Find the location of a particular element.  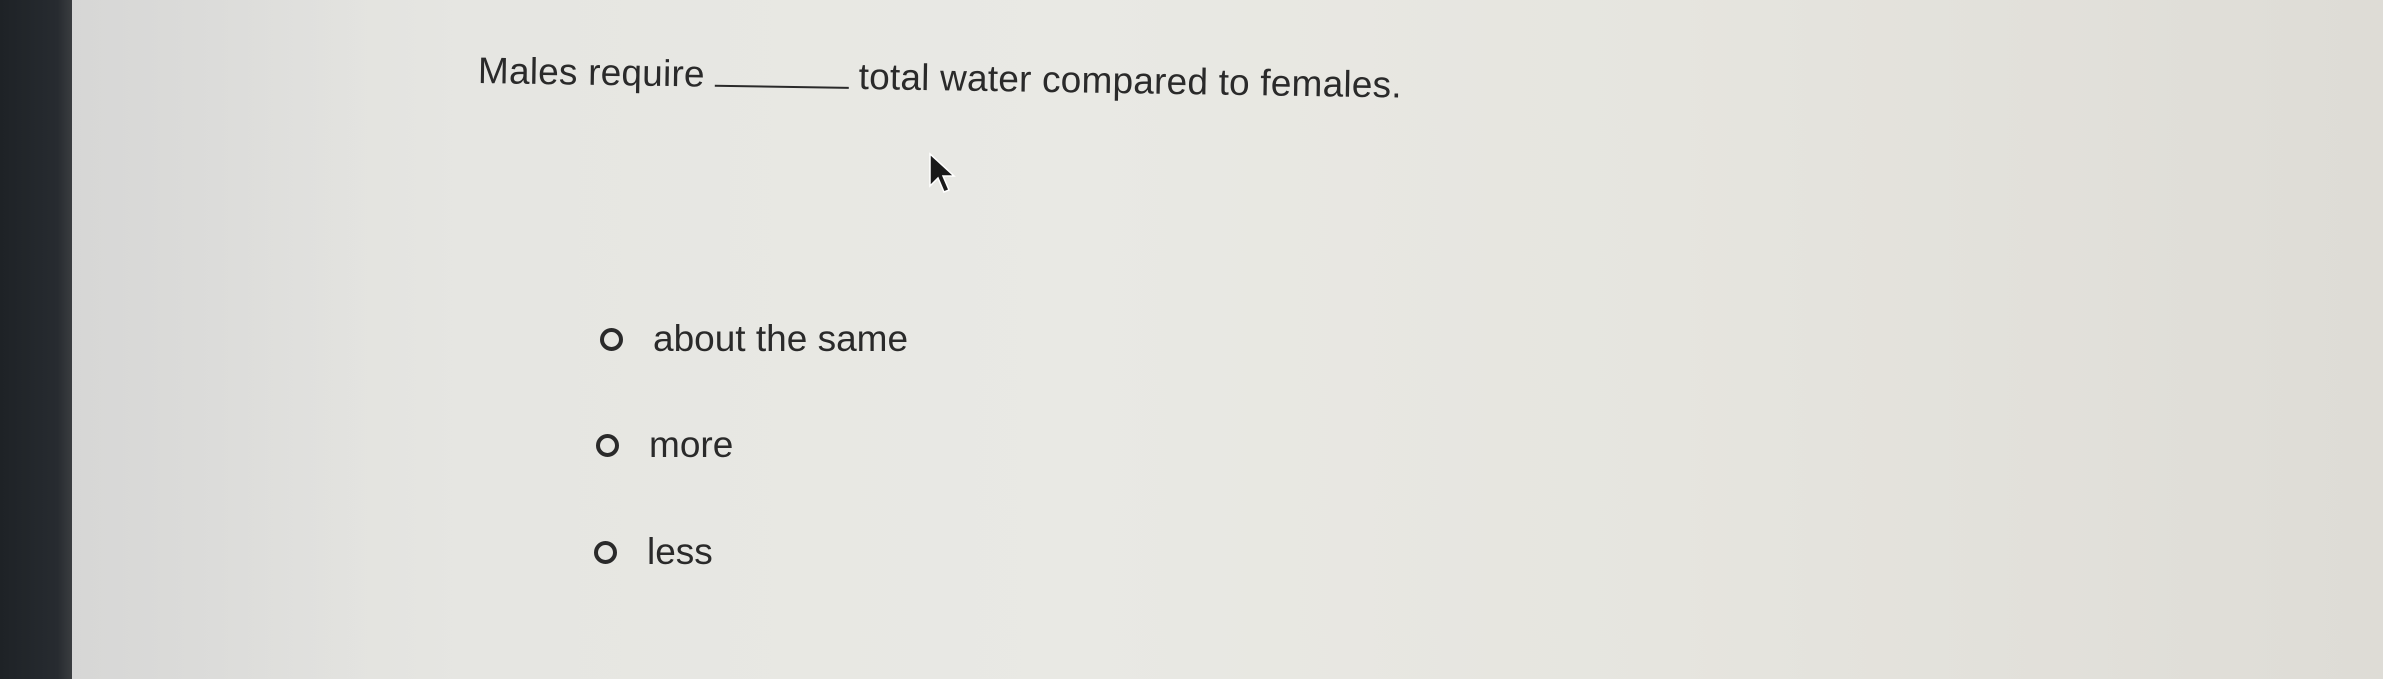

screen-glare is located at coordinates (222, 339).